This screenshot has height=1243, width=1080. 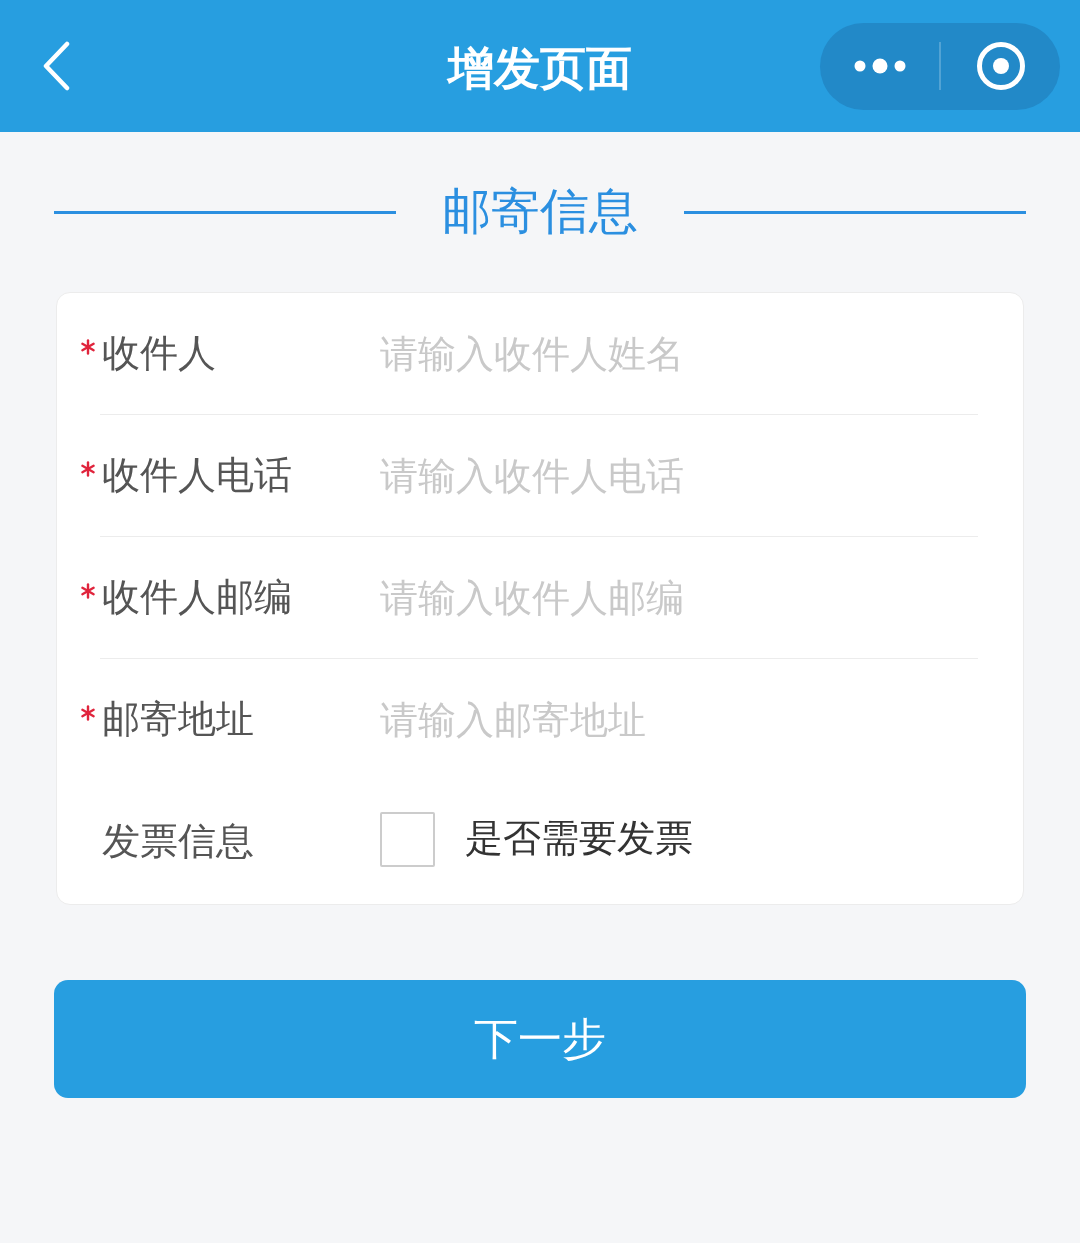 I want to click on target-icon, so click(x=1000, y=66).